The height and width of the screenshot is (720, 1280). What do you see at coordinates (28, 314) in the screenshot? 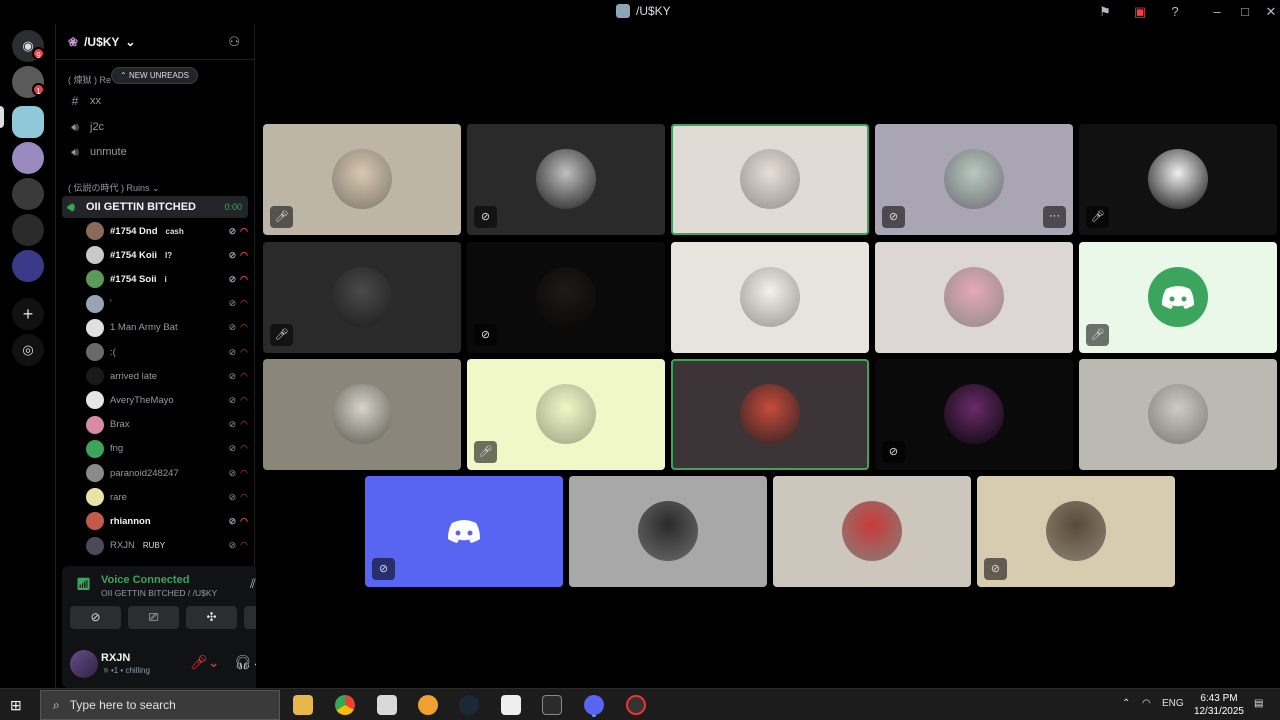
I see `add-server-icon: +` at bounding box center [28, 314].